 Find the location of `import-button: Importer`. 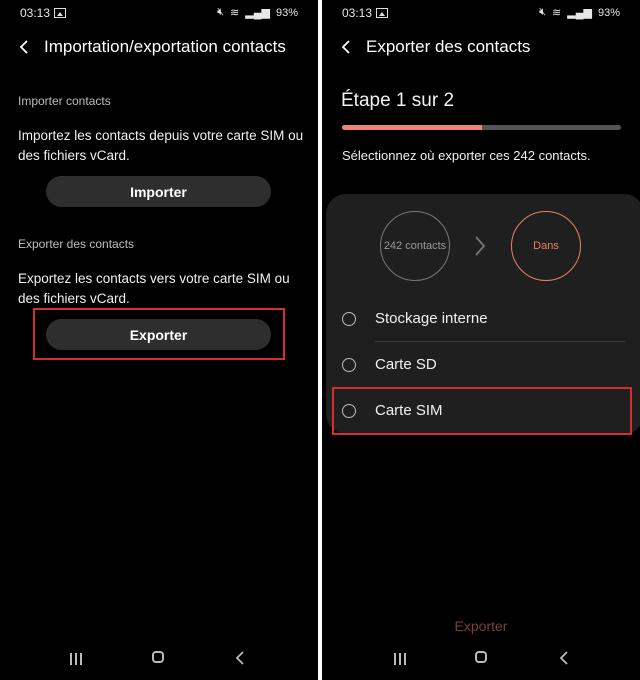

import-button: Importer is located at coordinates (158, 191).